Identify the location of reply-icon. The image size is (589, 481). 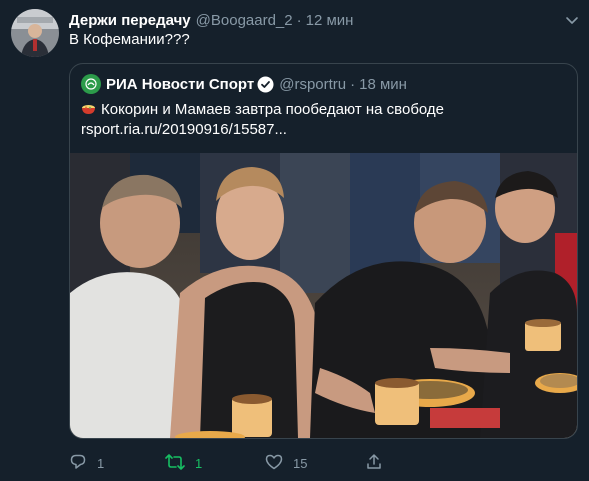
(78, 463).